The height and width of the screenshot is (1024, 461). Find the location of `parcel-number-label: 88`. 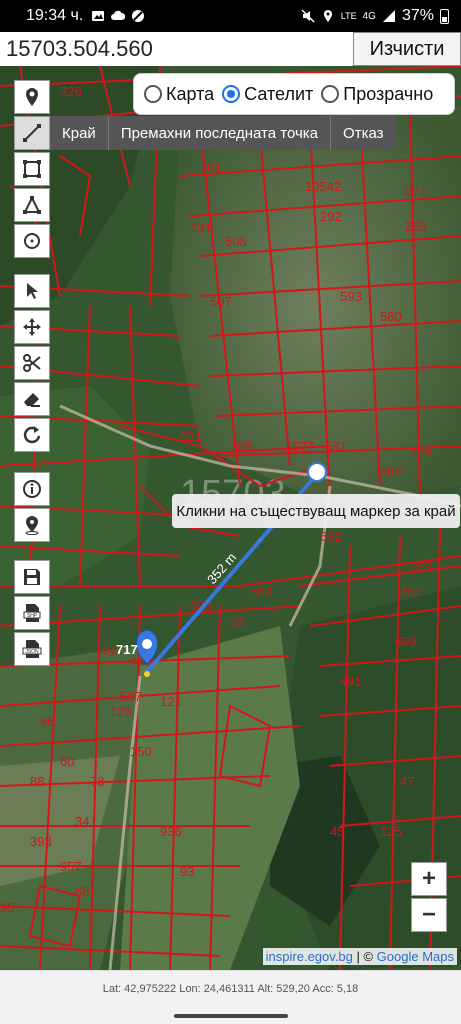

parcel-number-label: 88 is located at coordinates (37, 781).